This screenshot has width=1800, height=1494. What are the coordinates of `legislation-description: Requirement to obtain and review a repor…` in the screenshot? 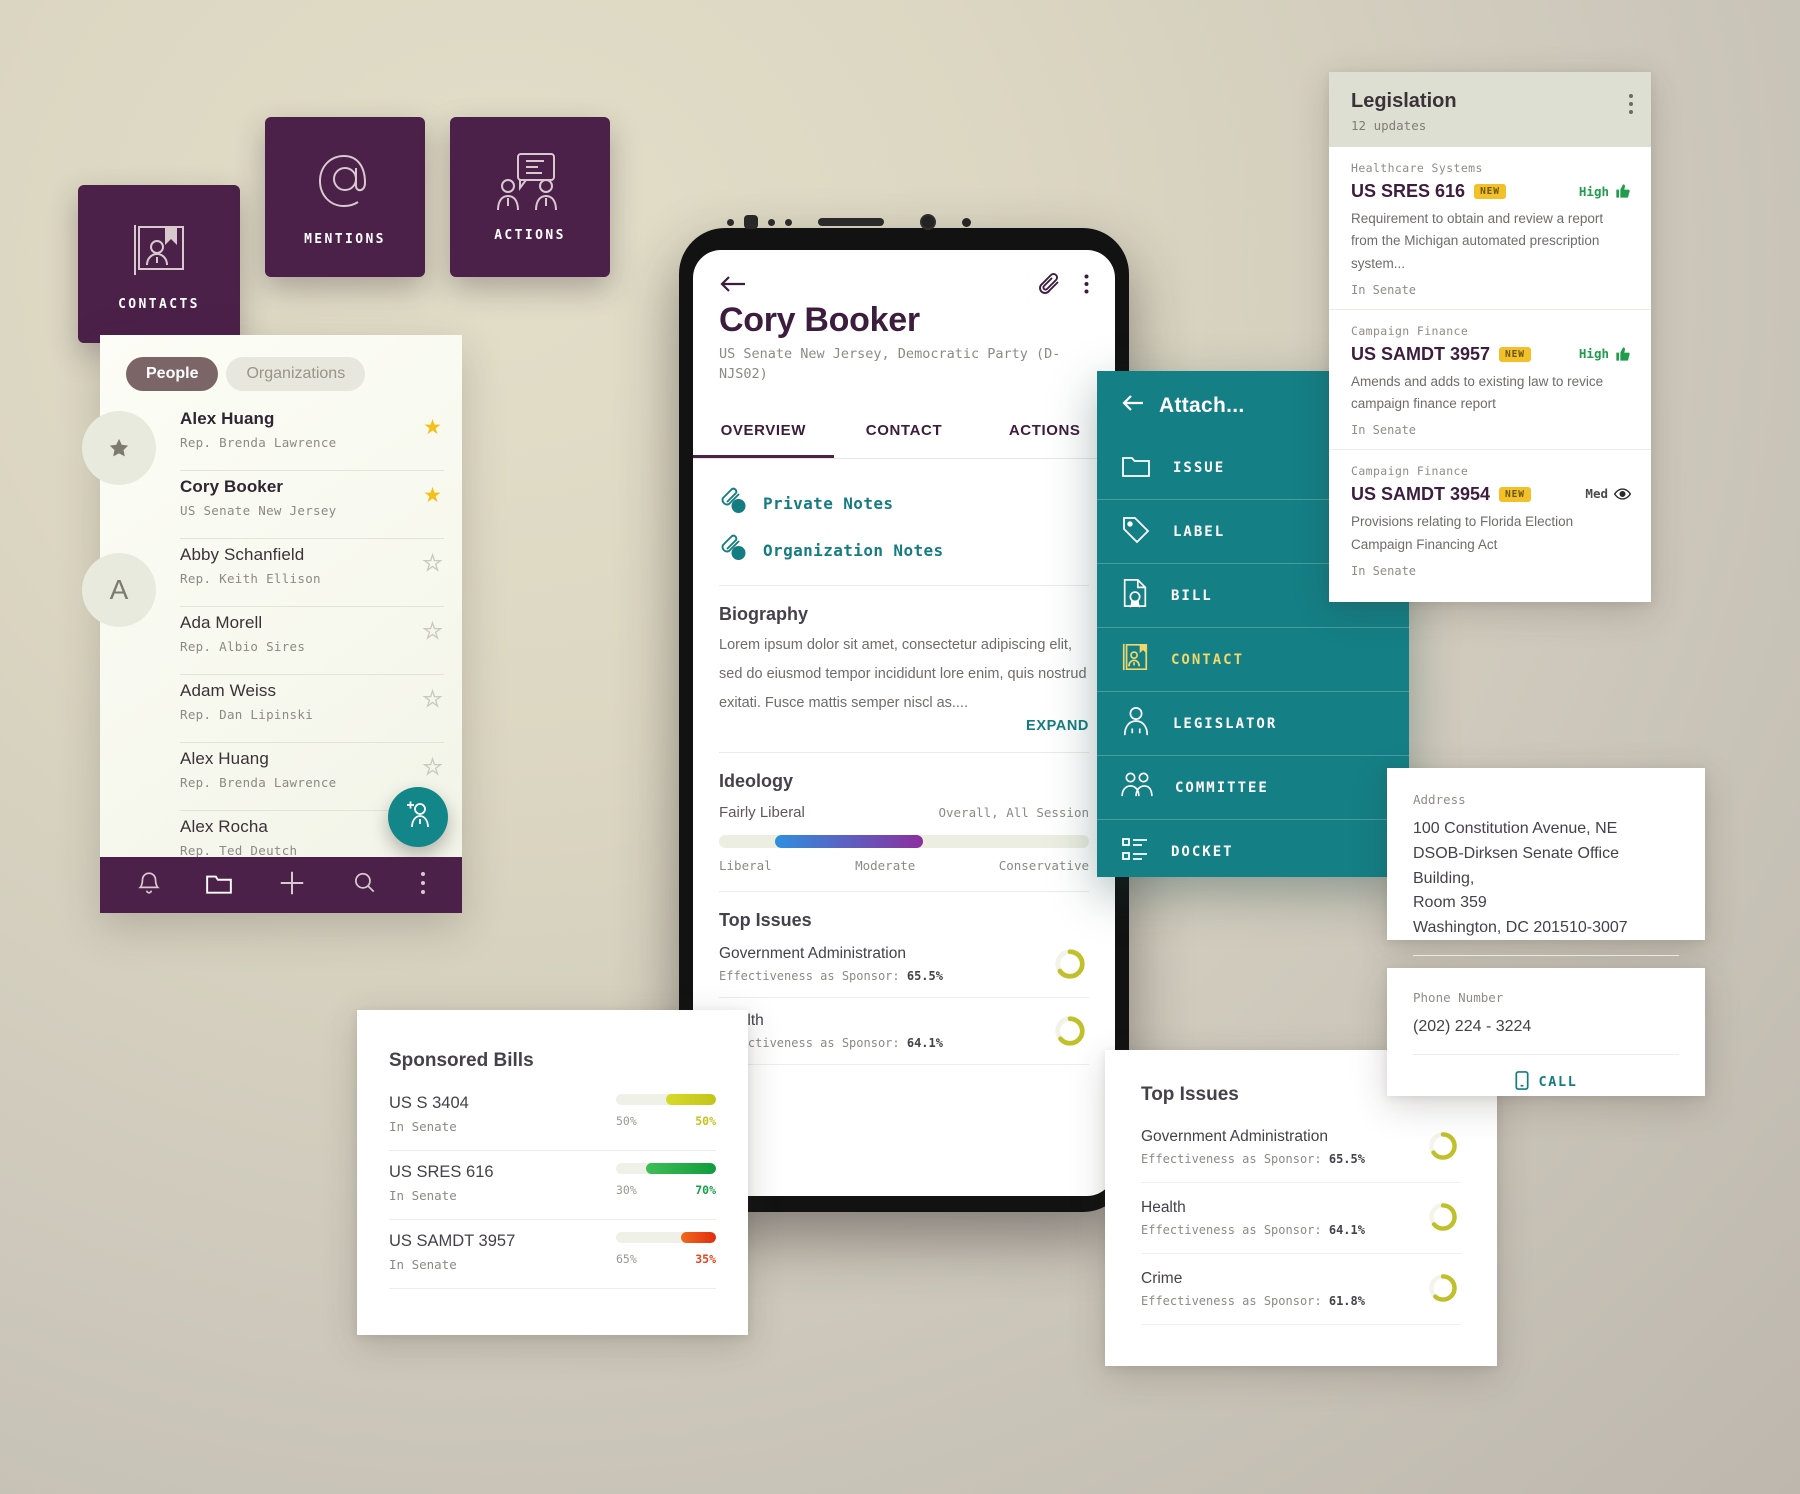 It's located at (1477, 241).